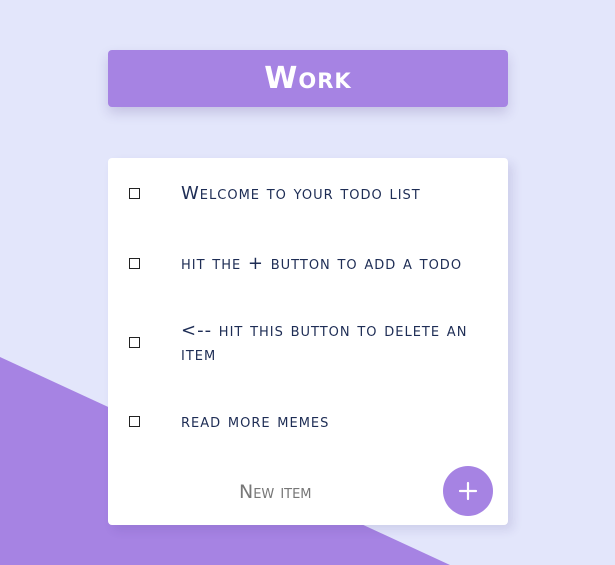  I want to click on list-title: Work, so click(308, 78).